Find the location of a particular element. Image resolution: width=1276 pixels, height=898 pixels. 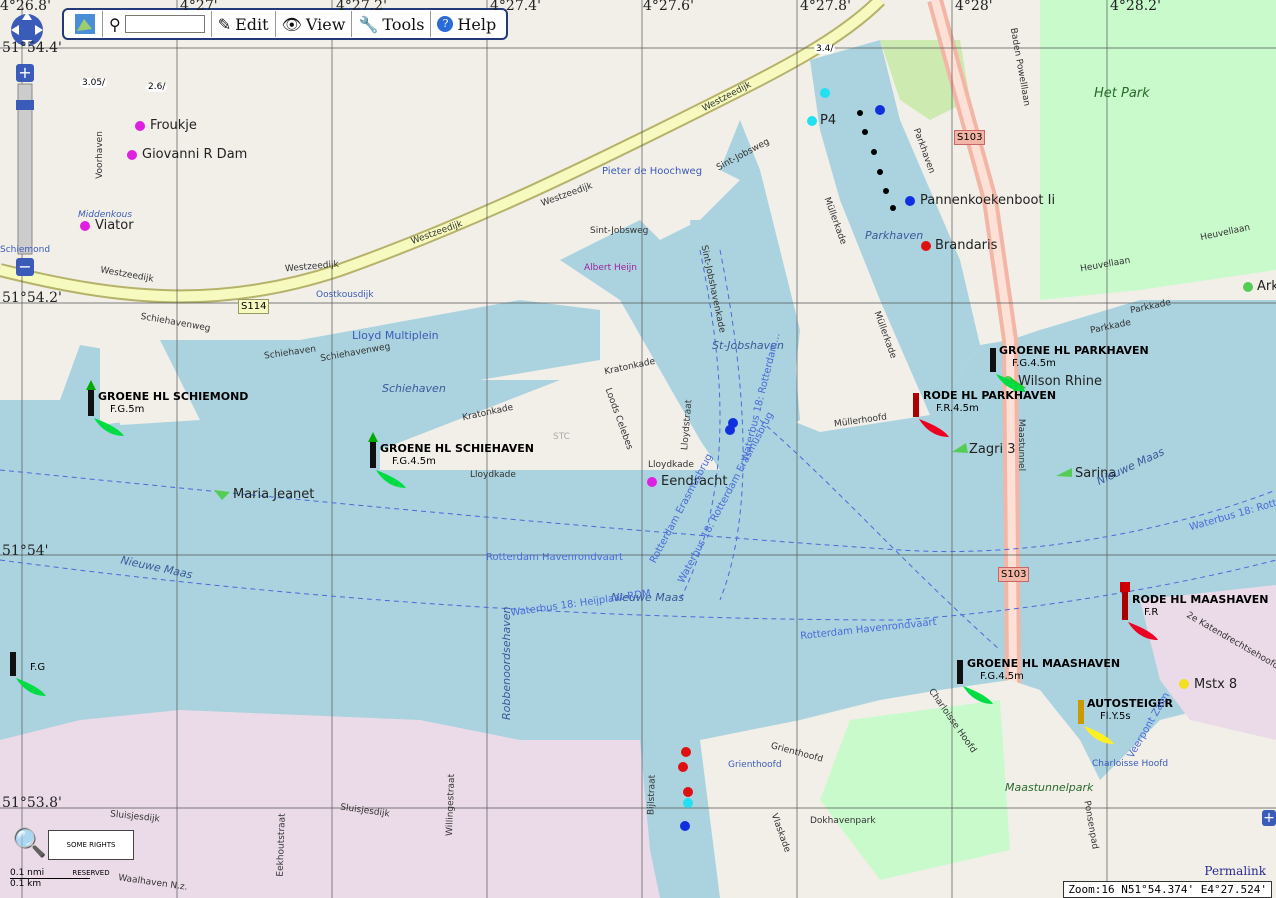

help-menu: ? Help is located at coordinates (466, 24).